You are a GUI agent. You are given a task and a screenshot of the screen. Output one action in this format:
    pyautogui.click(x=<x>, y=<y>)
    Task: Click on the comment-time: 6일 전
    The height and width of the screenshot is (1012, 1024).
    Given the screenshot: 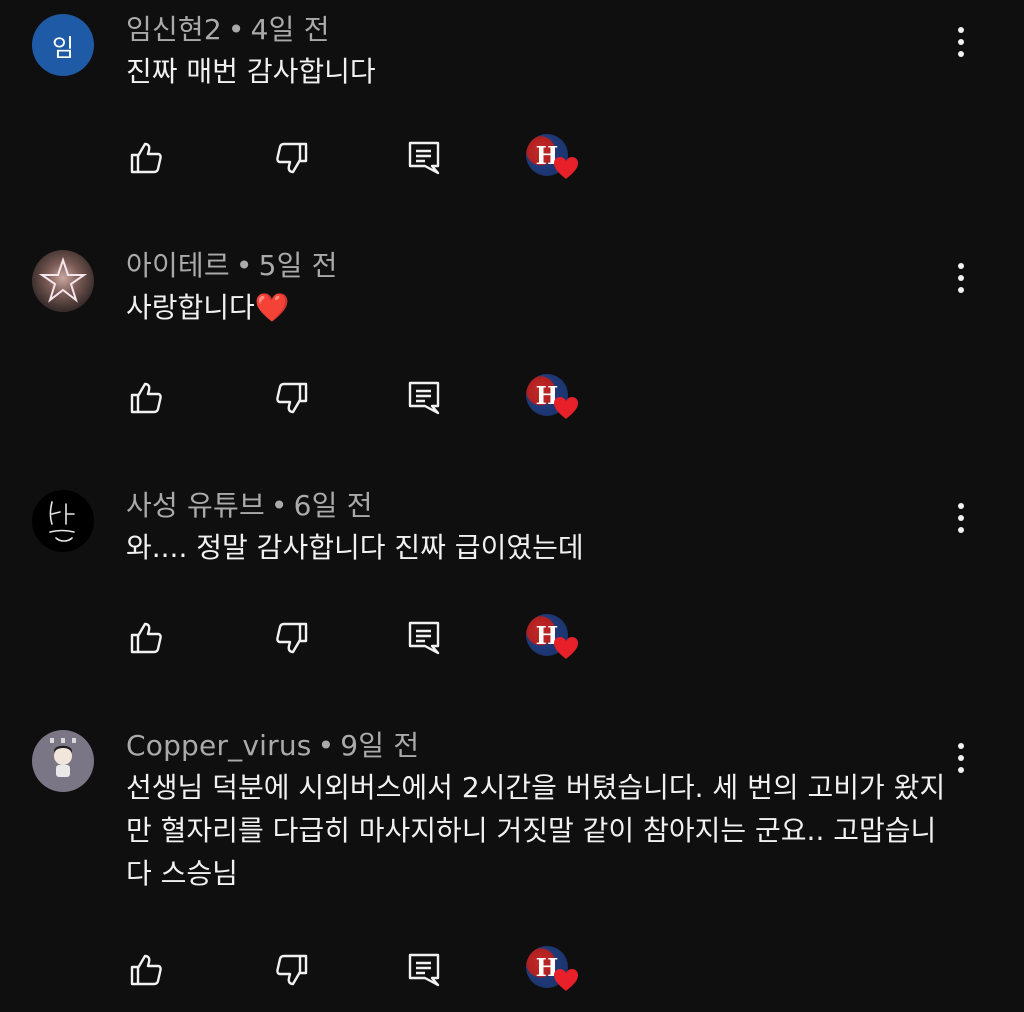 What is the action you would take?
    pyautogui.click(x=333, y=505)
    